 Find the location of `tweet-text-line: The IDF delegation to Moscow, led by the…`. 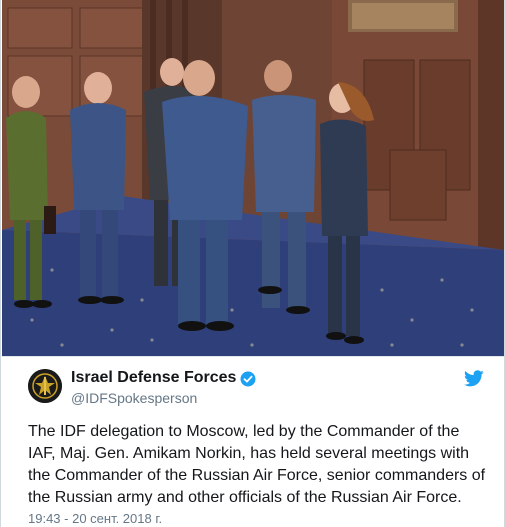

tweet-text-line: The IDF delegation to Moscow, led by the… is located at coordinates (244, 431).